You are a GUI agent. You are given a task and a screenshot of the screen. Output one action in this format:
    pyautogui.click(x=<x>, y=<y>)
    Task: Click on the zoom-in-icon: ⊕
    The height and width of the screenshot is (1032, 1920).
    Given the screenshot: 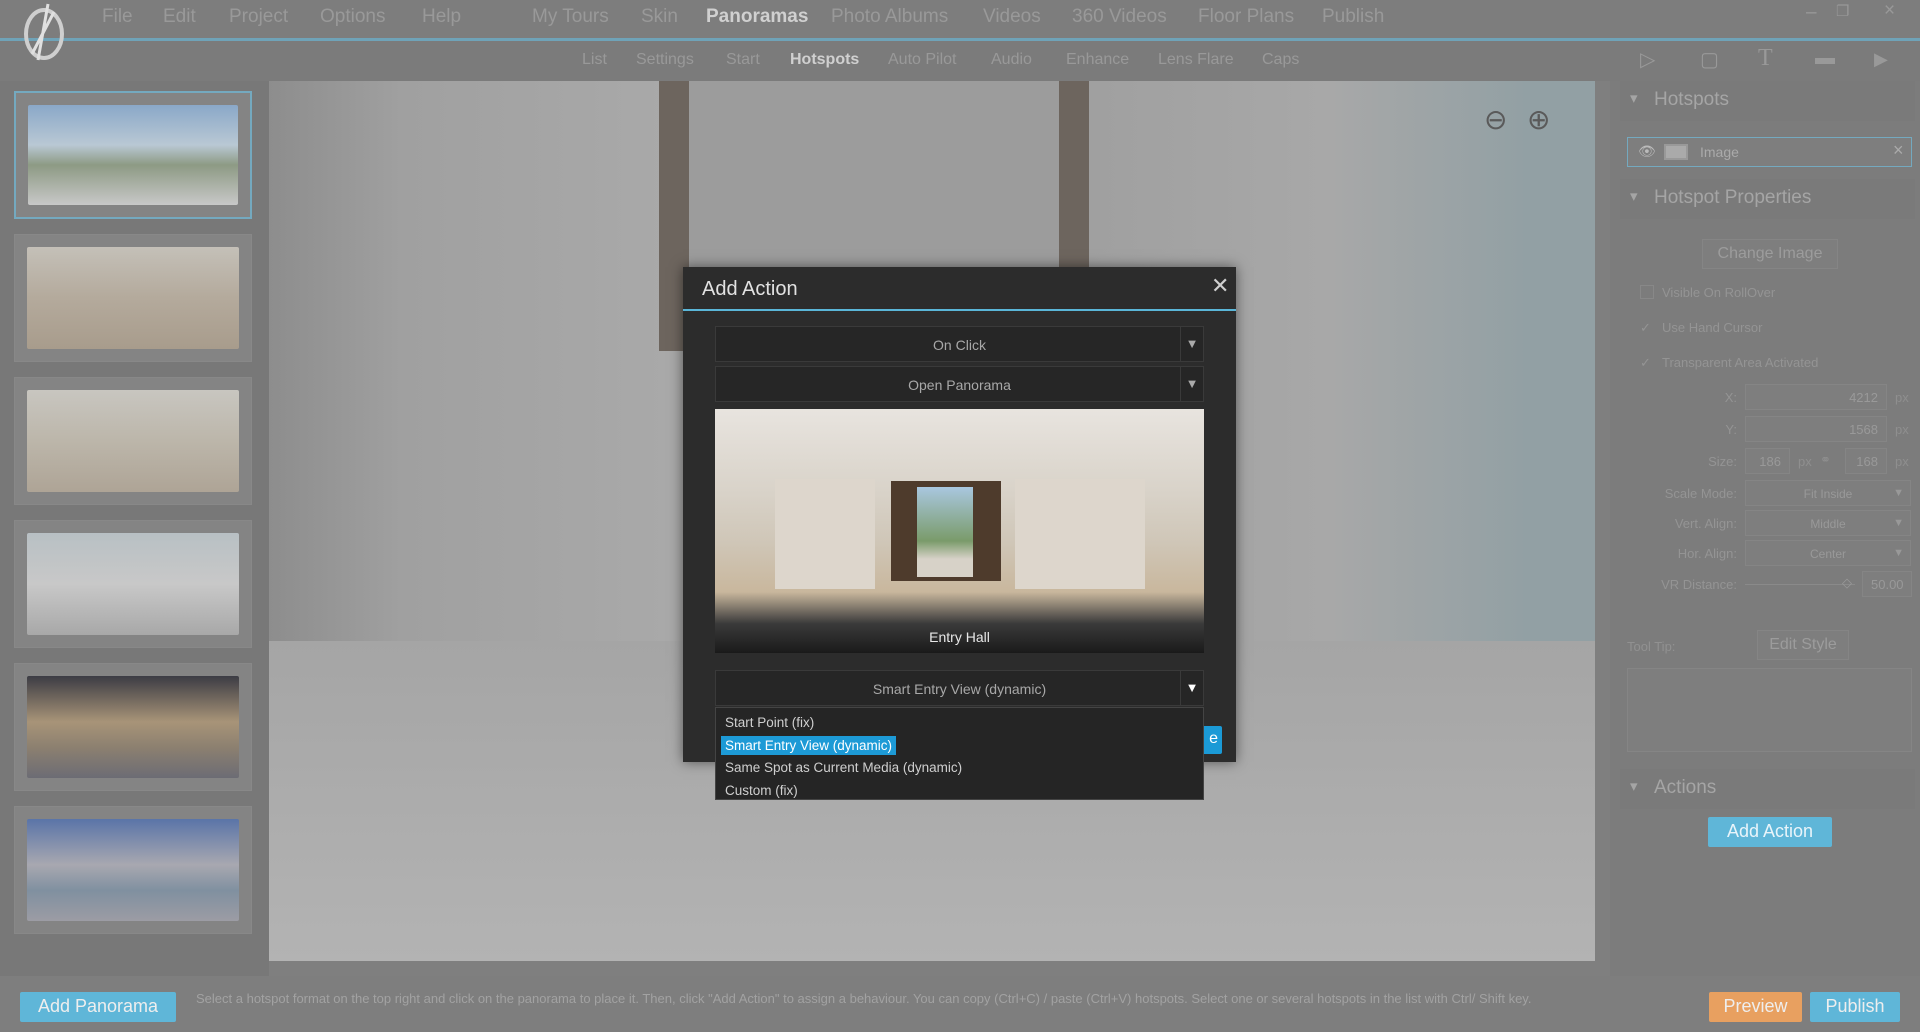 What is the action you would take?
    pyautogui.click(x=1544, y=120)
    